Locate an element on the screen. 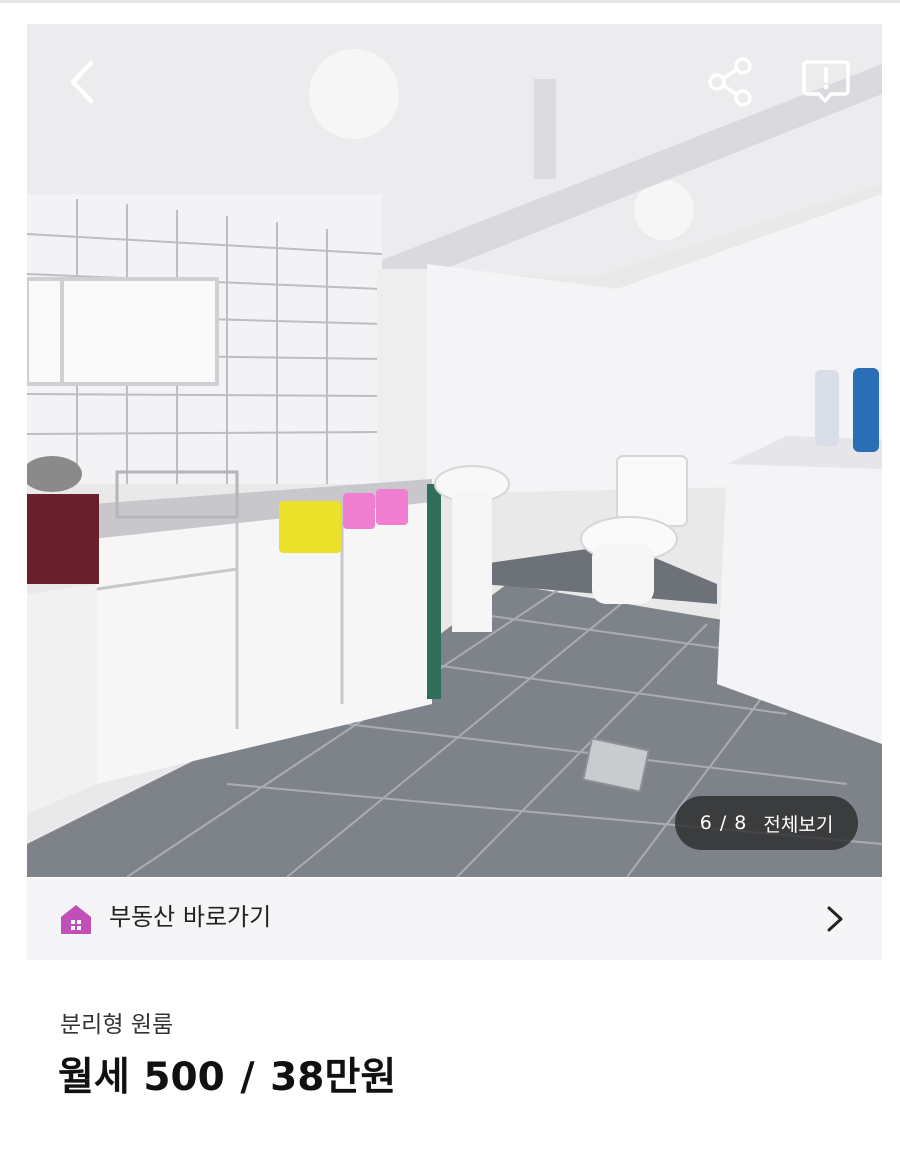 The width and height of the screenshot is (900, 1175). report-button is located at coordinates (826, 82).